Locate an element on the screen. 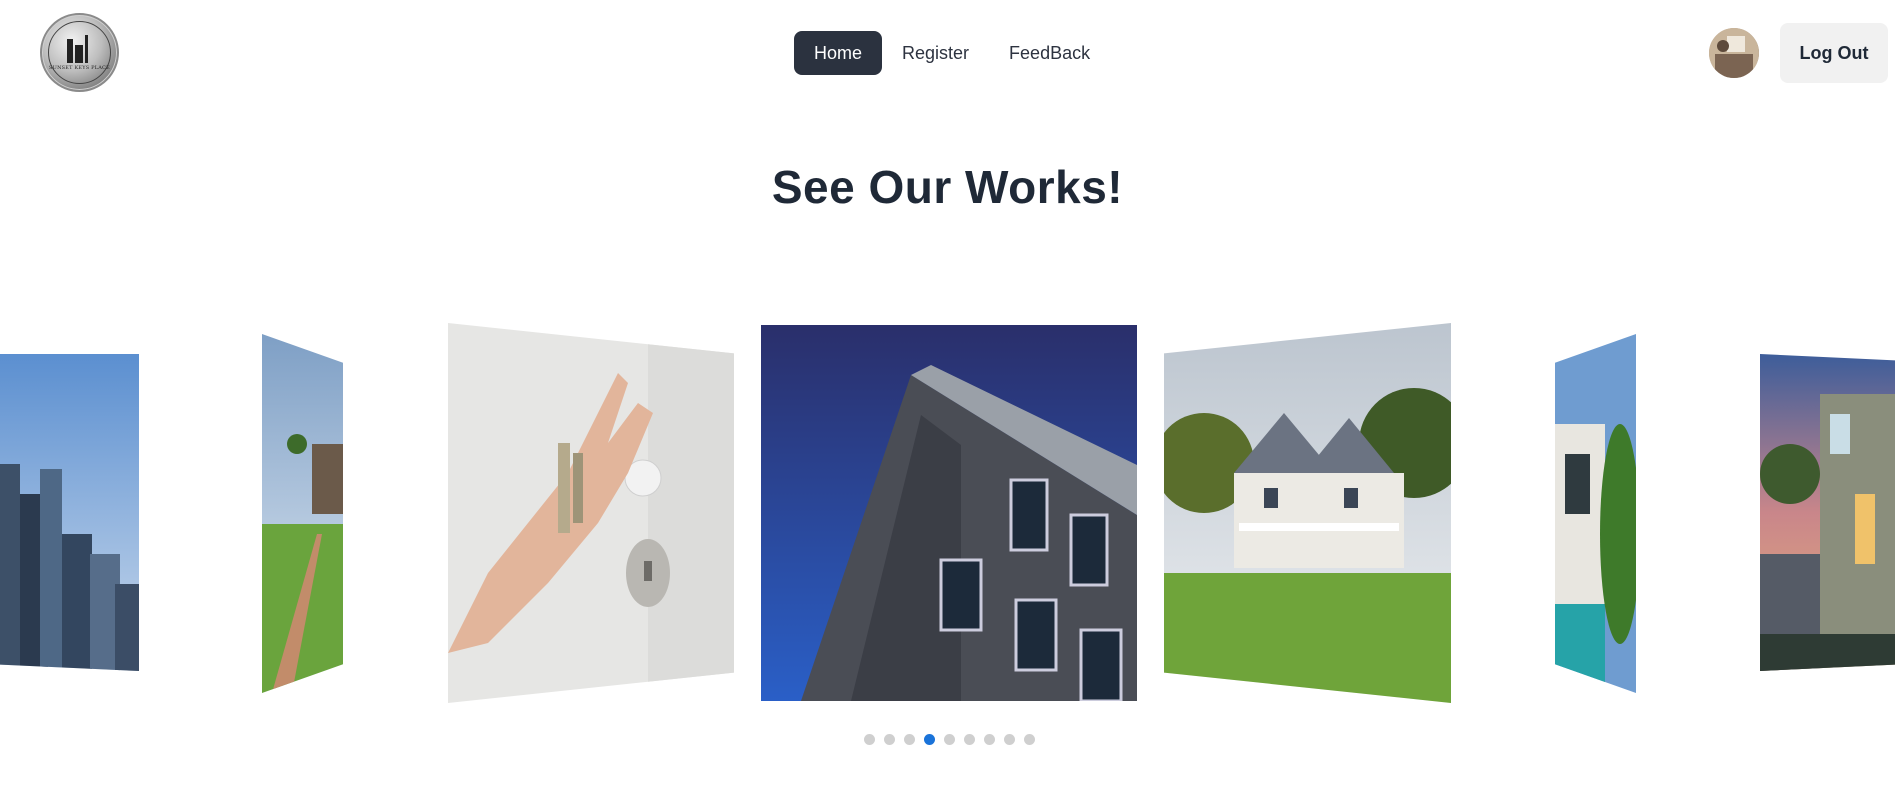 Image resolution: width=1895 pixels, height=791 pixels. modern-brick-building-image is located at coordinates (949, 513).